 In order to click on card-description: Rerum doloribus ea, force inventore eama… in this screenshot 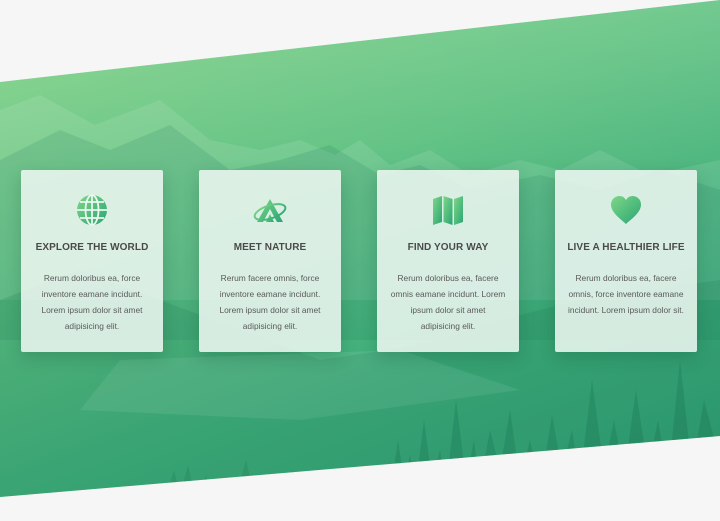, I will do `click(92, 302)`.